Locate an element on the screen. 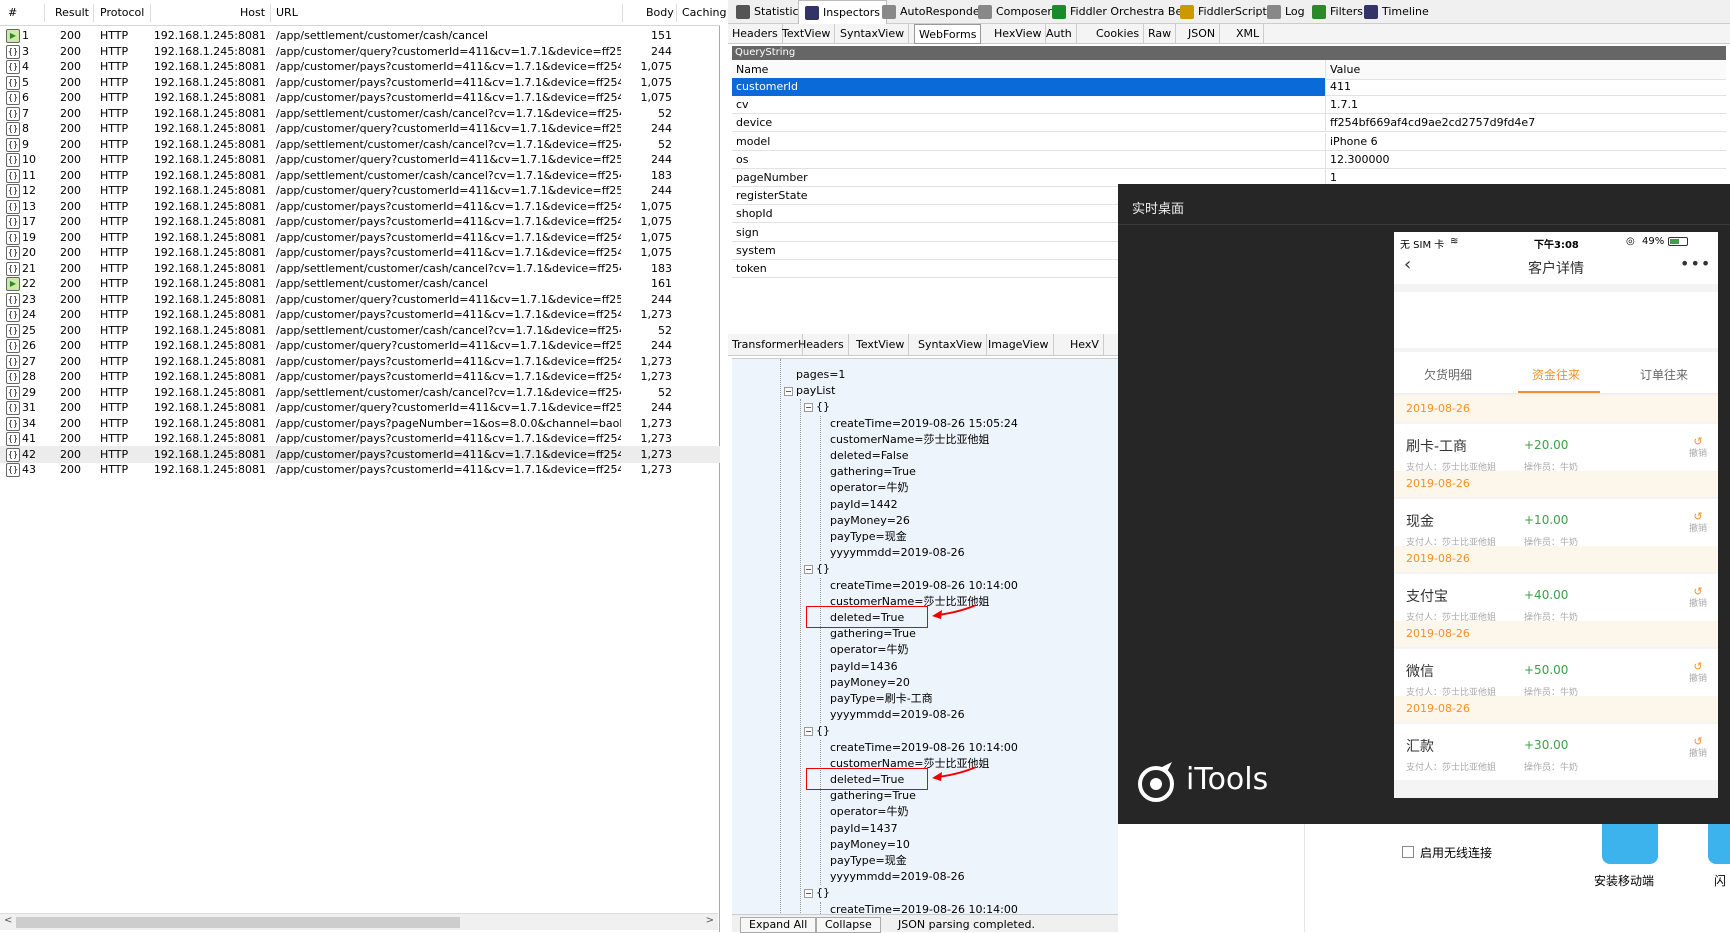 The height and width of the screenshot is (933, 1730). tree-leaf: createTime=2019-08-26 15:05:24 is located at coordinates (924, 424).